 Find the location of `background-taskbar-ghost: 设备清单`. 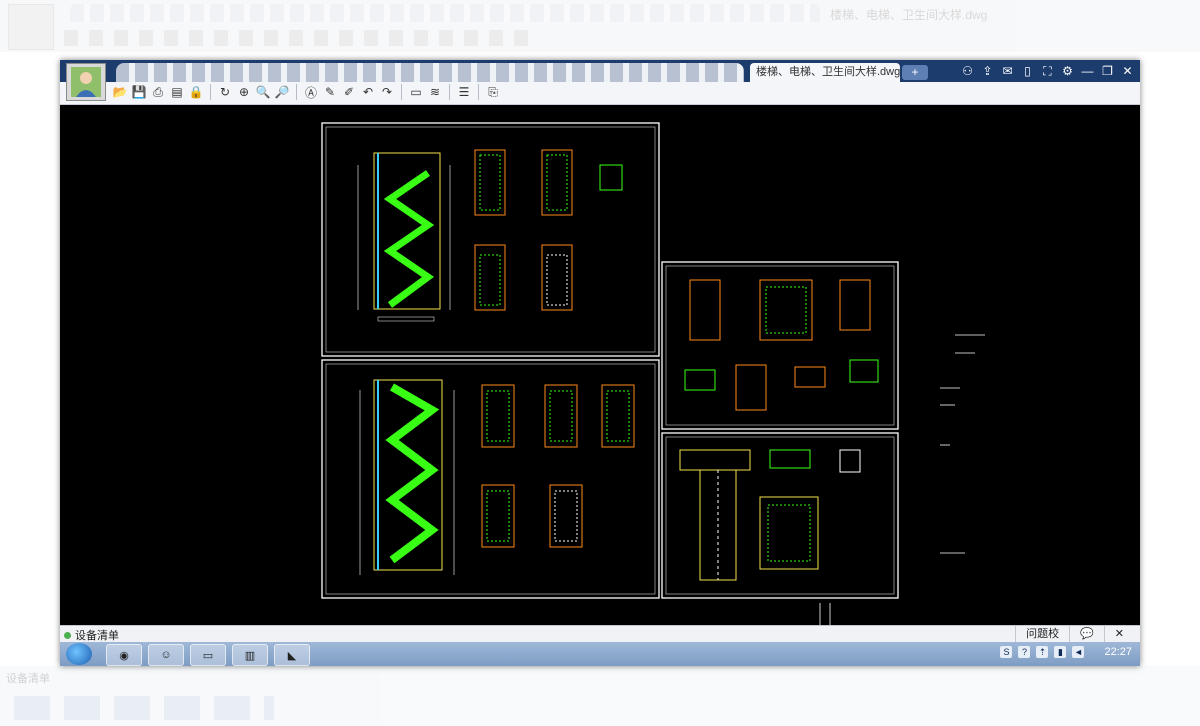

background-taskbar-ghost: 设备清单 is located at coordinates (600, 696).